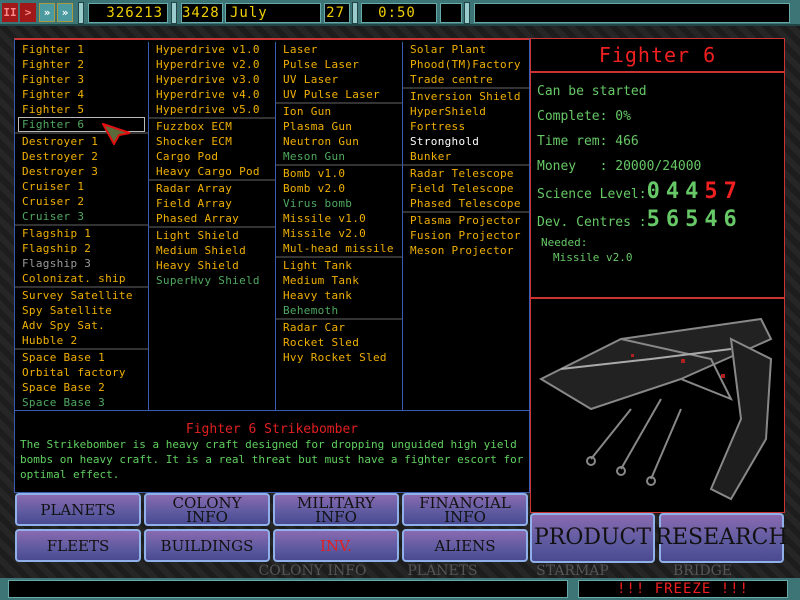 Image resolution: width=800 pixels, height=600 pixels. What do you see at coordinates (81, 295) in the screenshot?
I see `invention-item: Survey Satellite` at bounding box center [81, 295].